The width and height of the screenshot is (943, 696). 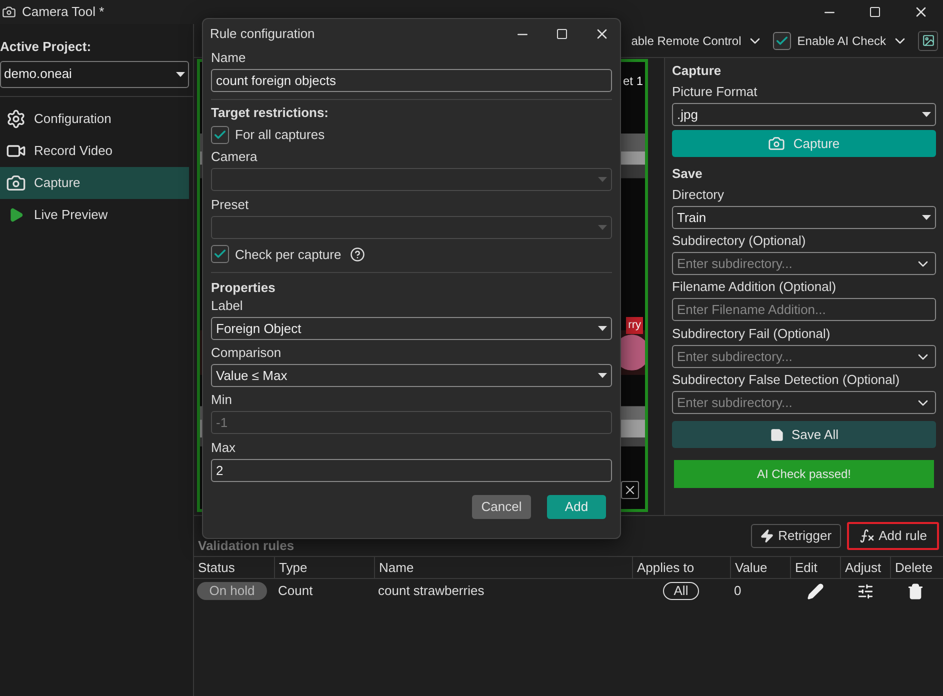 What do you see at coordinates (699, 195) in the screenshot?
I see `field-label: Directory` at bounding box center [699, 195].